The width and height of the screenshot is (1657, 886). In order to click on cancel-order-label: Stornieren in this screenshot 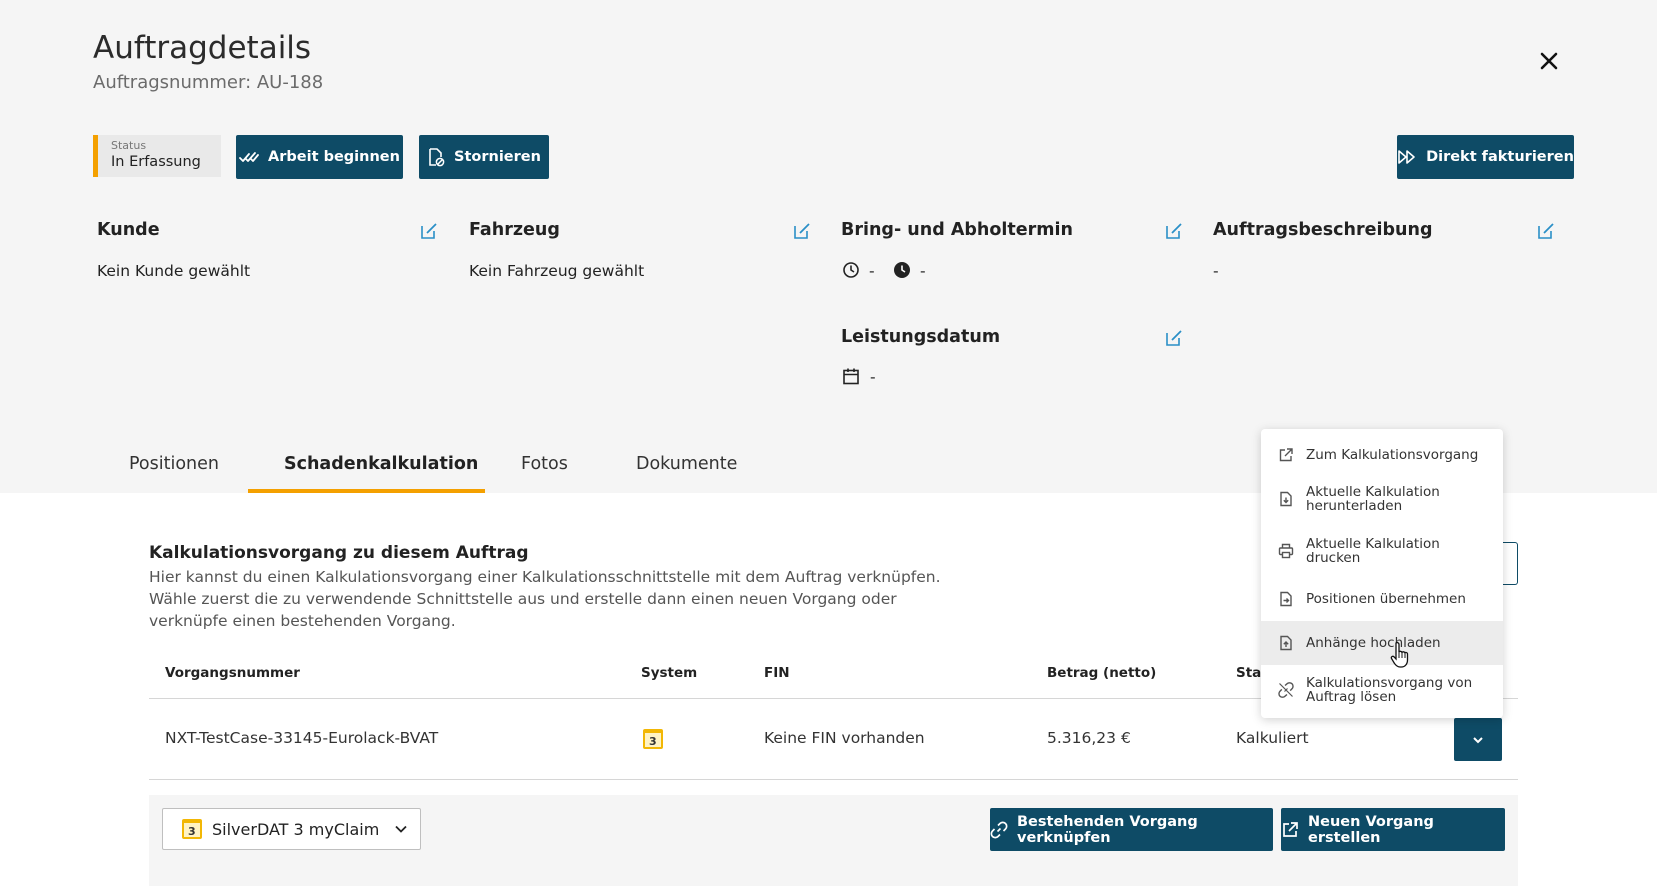, I will do `click(497, 157)`.